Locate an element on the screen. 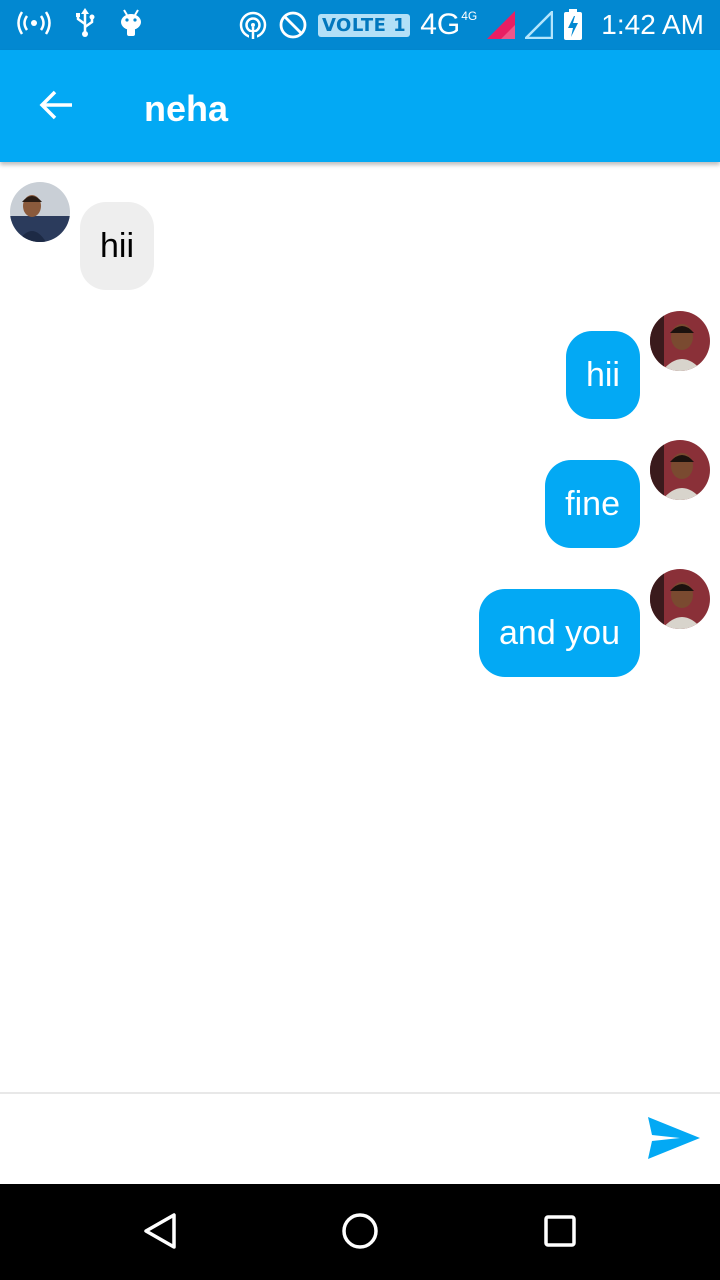  status-bar: VOLTE 1 4G 4G 1:42 AM is located at coordinates (360, 25).